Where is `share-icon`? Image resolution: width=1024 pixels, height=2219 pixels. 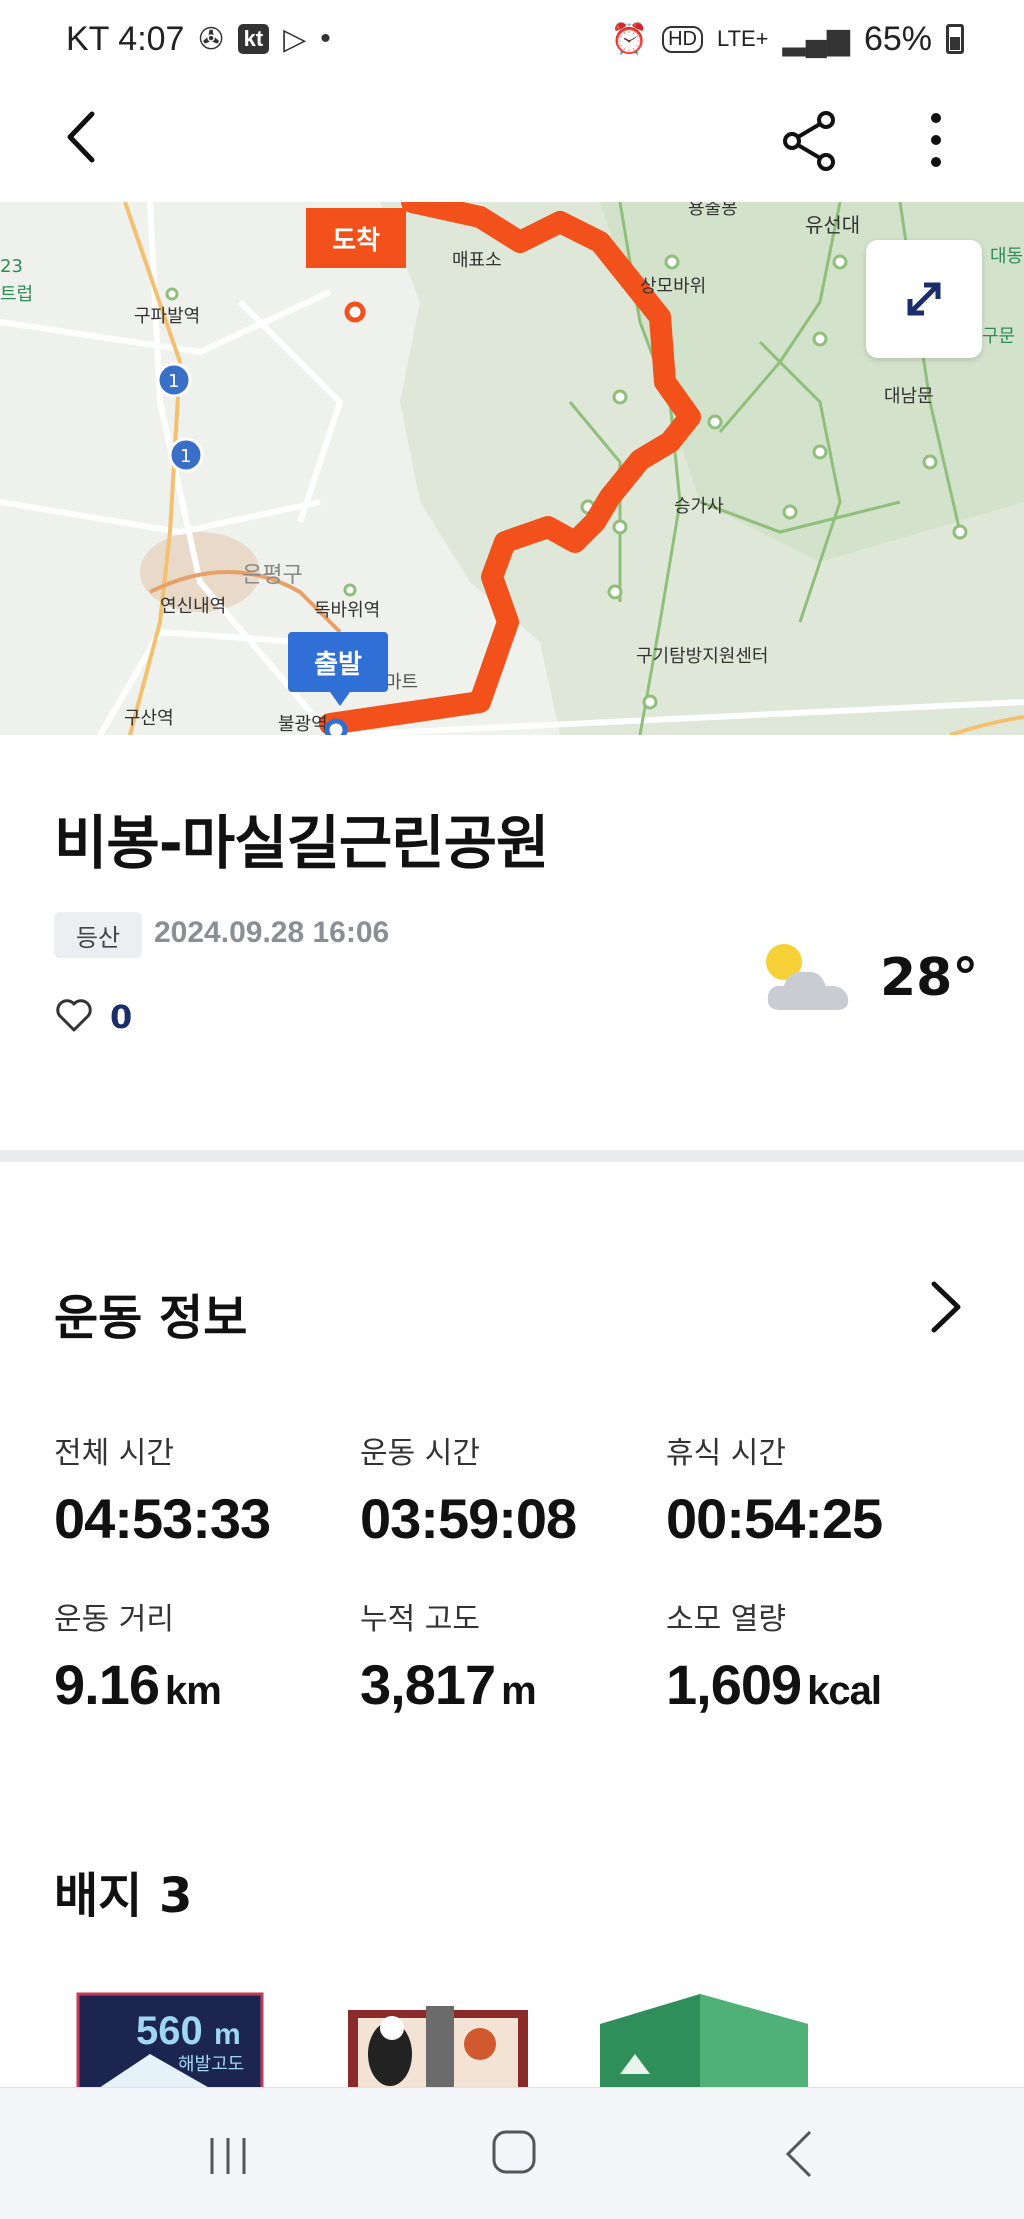 share-icon is located at coordinates (809, 141).